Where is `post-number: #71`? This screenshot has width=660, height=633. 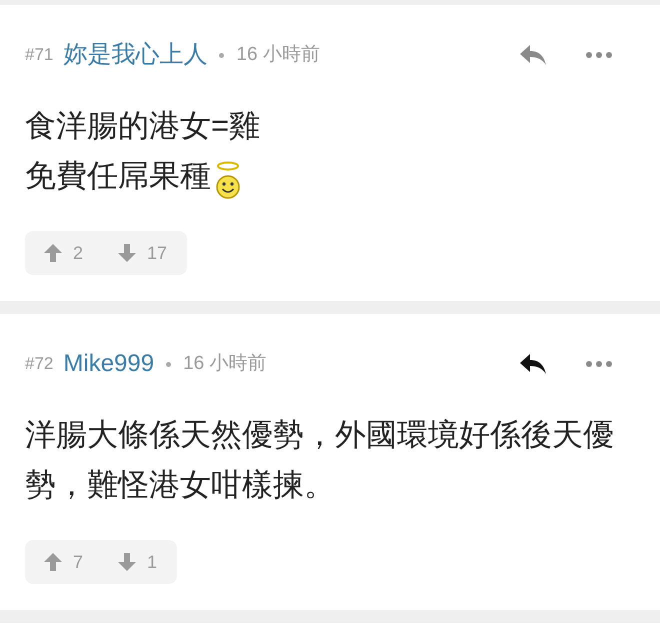 post-number: #71 is located at coordinates (39, 55).